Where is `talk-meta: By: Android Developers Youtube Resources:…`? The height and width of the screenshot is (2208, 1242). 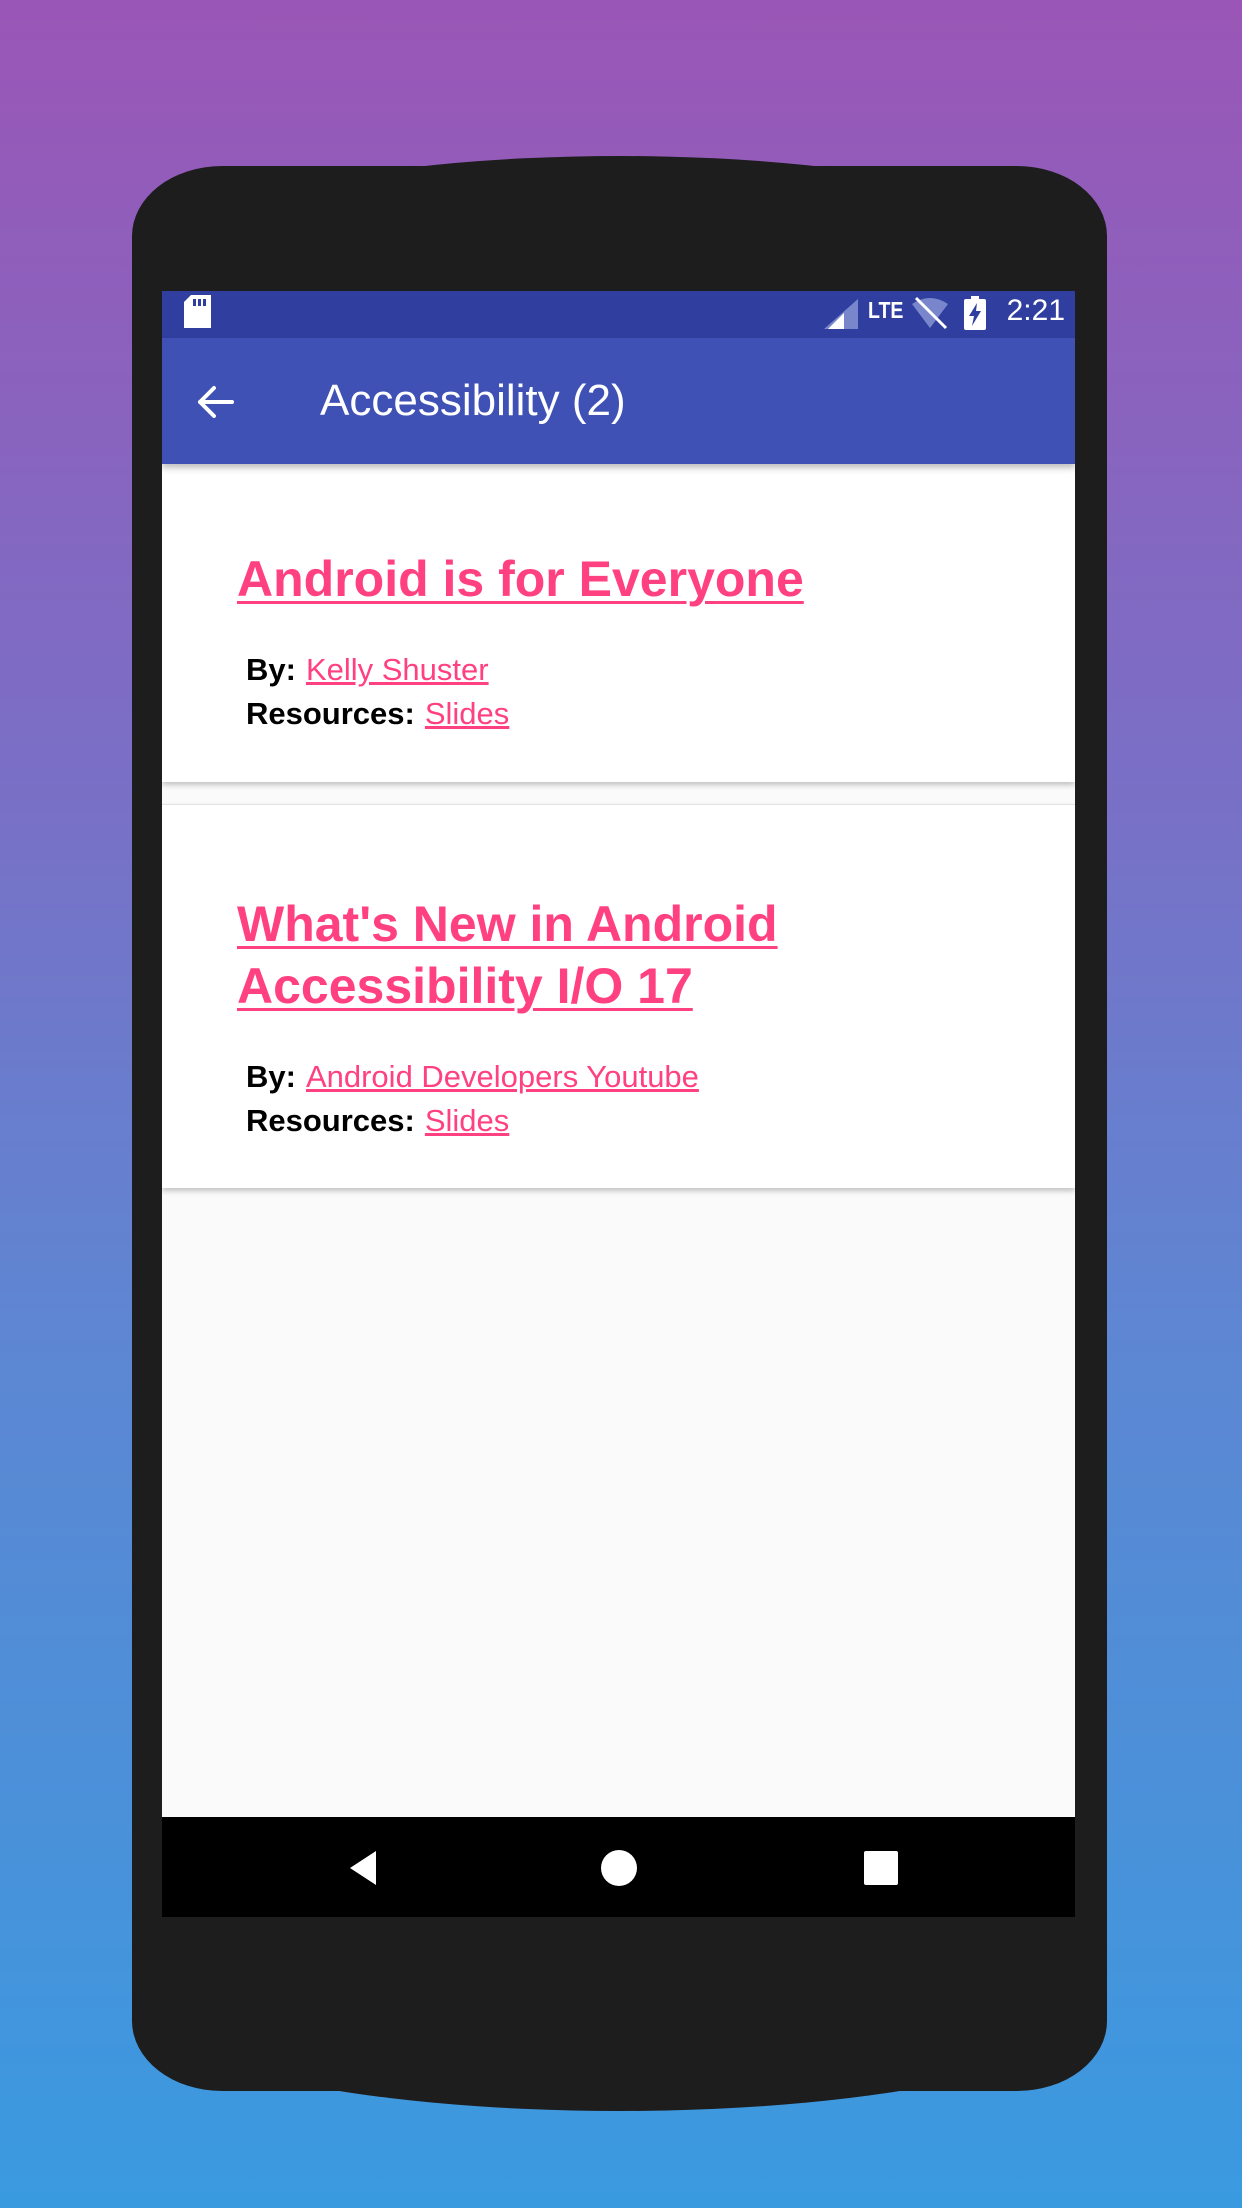 talk-meta: By: Android Developers Youtube Resources:… is located at coordinates (472, 1099).